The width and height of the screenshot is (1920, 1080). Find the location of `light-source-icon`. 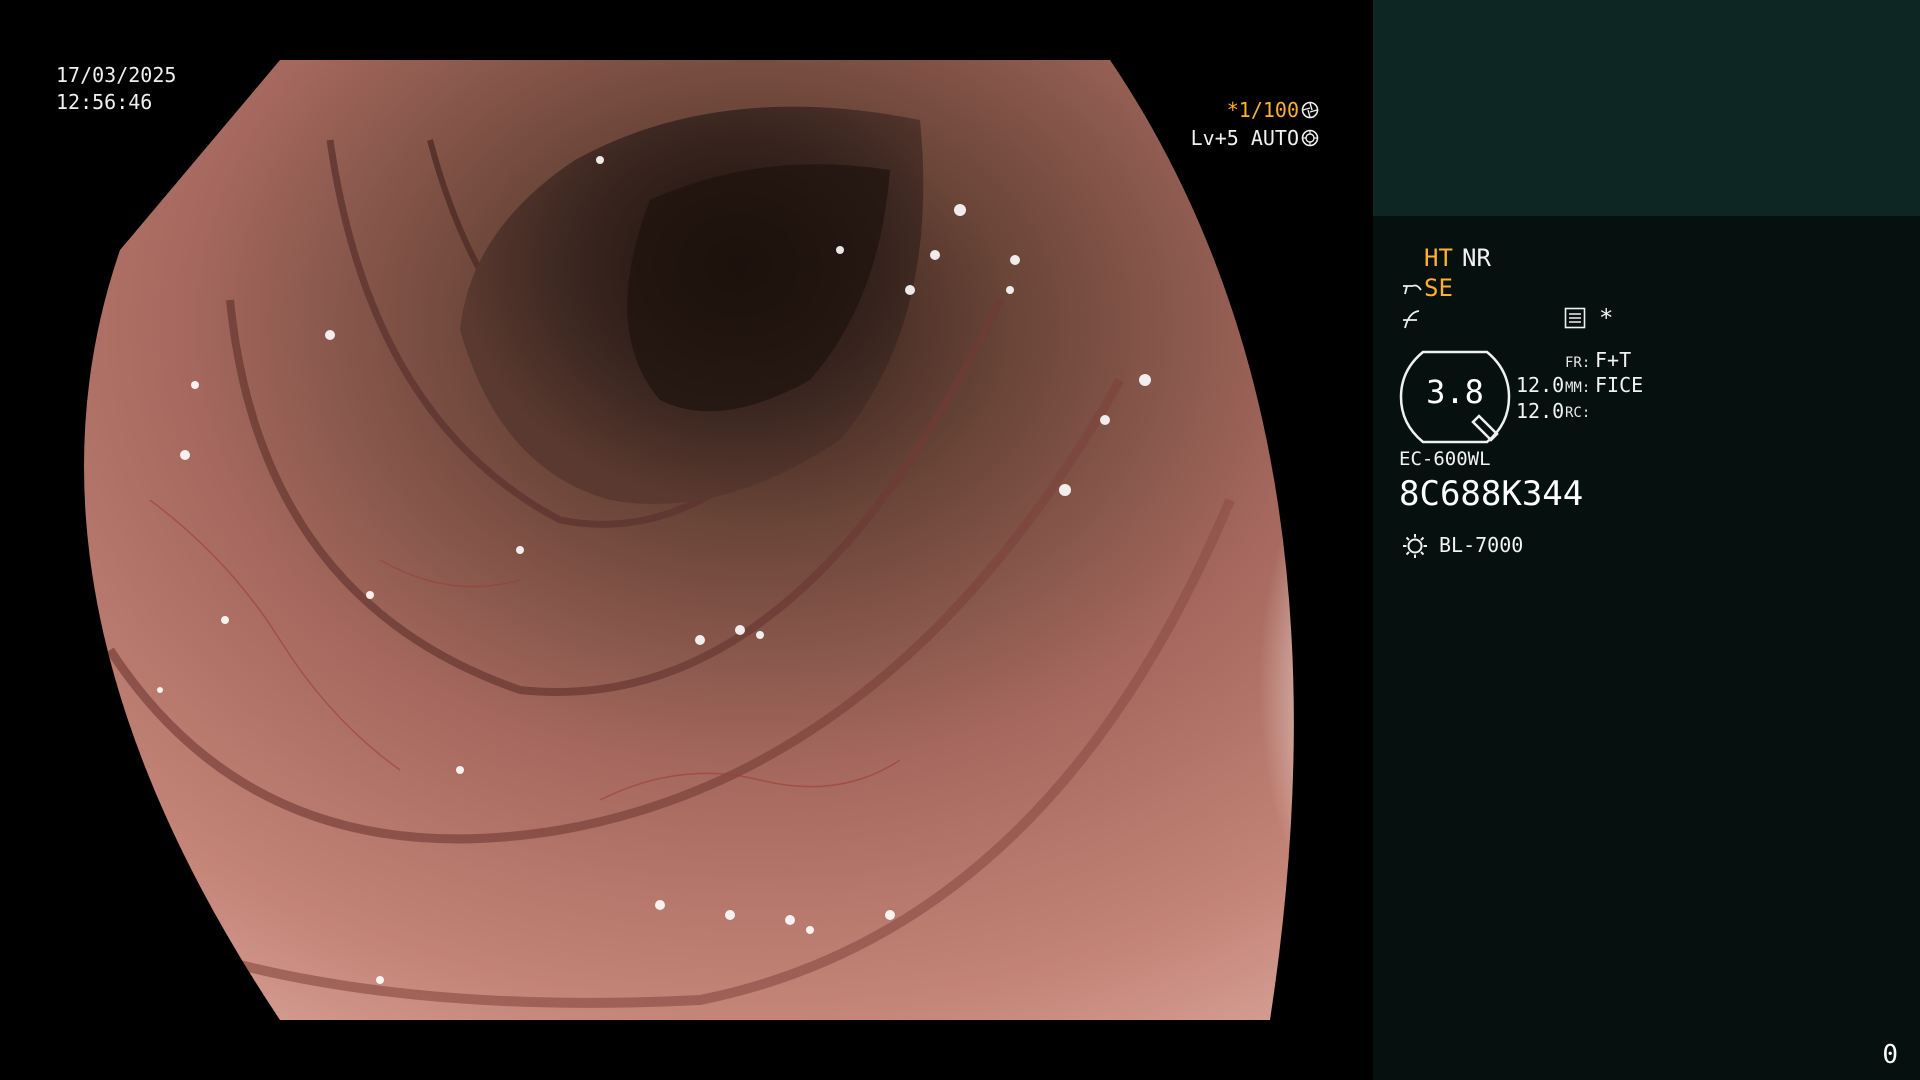

light-source-icon is located at coordinates (1415, 546).